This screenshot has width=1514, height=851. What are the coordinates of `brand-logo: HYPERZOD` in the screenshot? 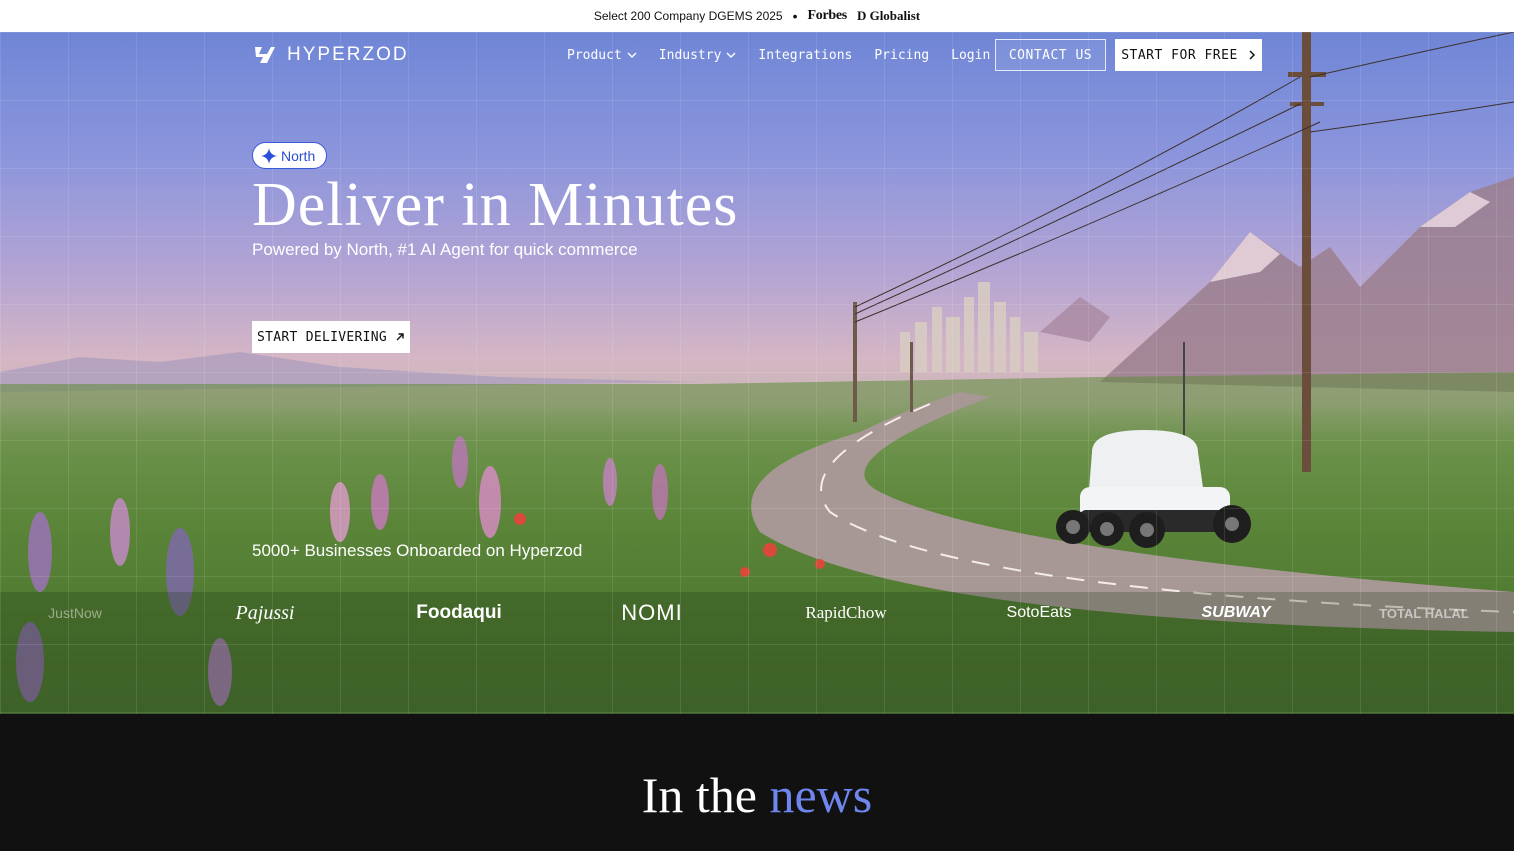 It's located at (331, 55).